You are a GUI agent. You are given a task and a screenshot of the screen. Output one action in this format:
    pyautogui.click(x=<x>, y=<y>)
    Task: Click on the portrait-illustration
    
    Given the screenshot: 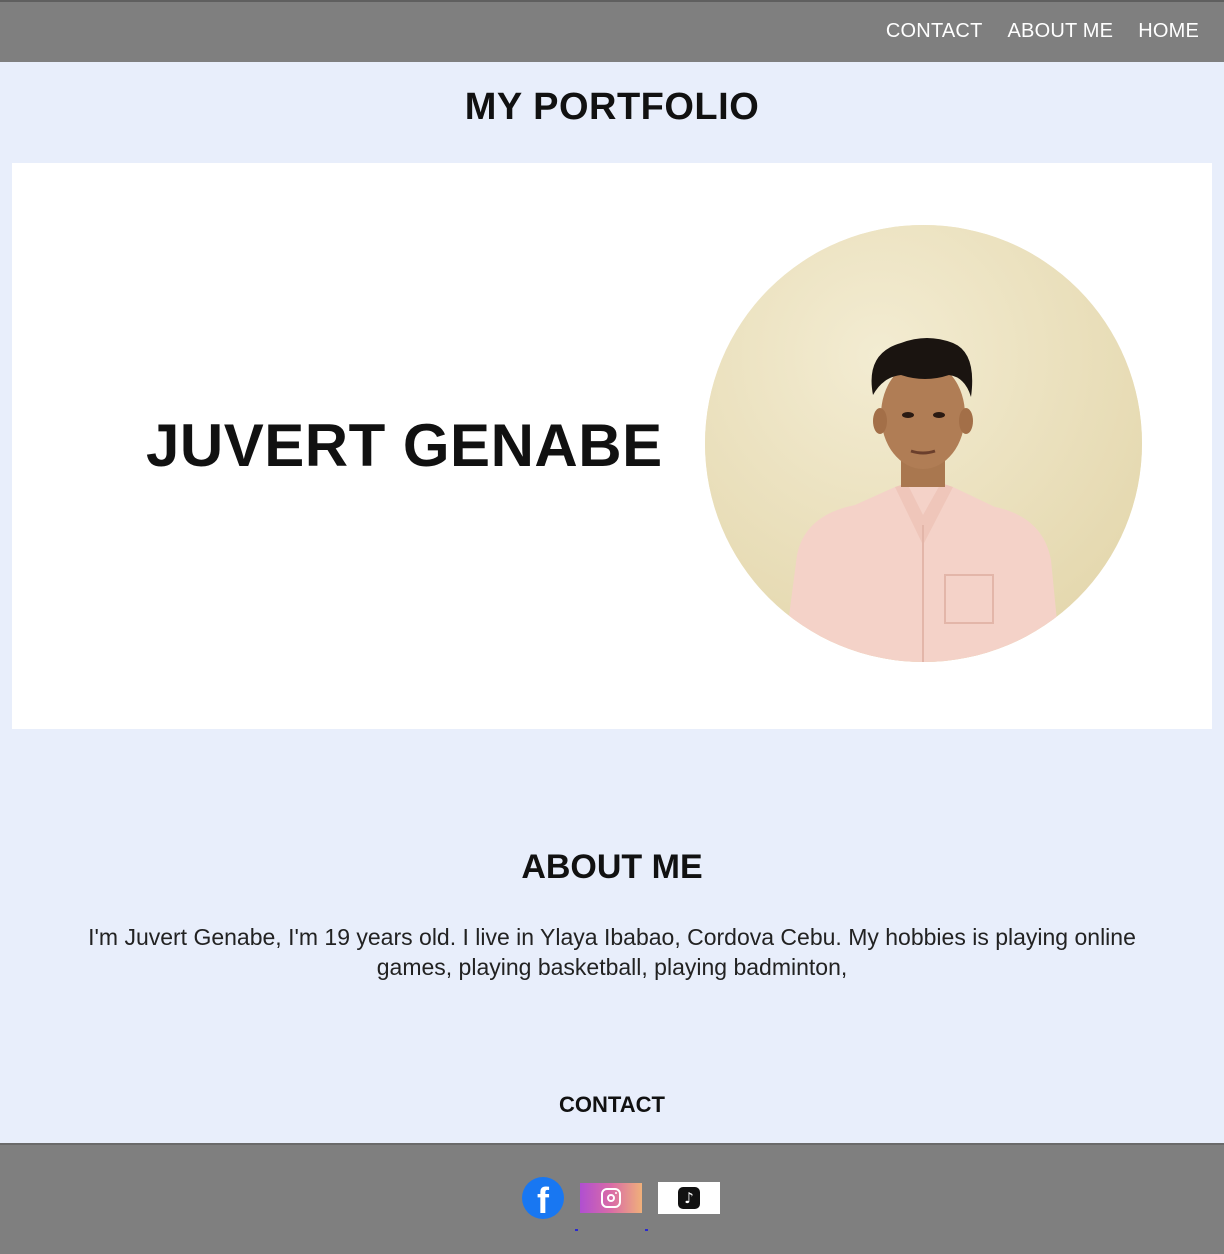 What is the action you would take?
    pyautogui.click(x=923, y=443)
    